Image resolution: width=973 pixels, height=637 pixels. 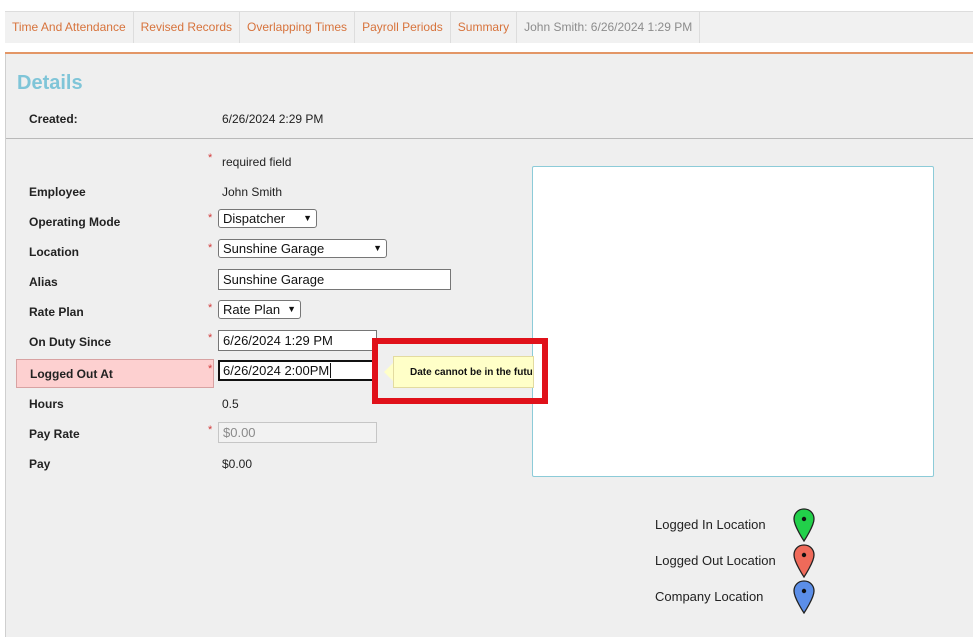 I want to click on rate-plan-selected: Rate Plan, so click(x=252, y=309).